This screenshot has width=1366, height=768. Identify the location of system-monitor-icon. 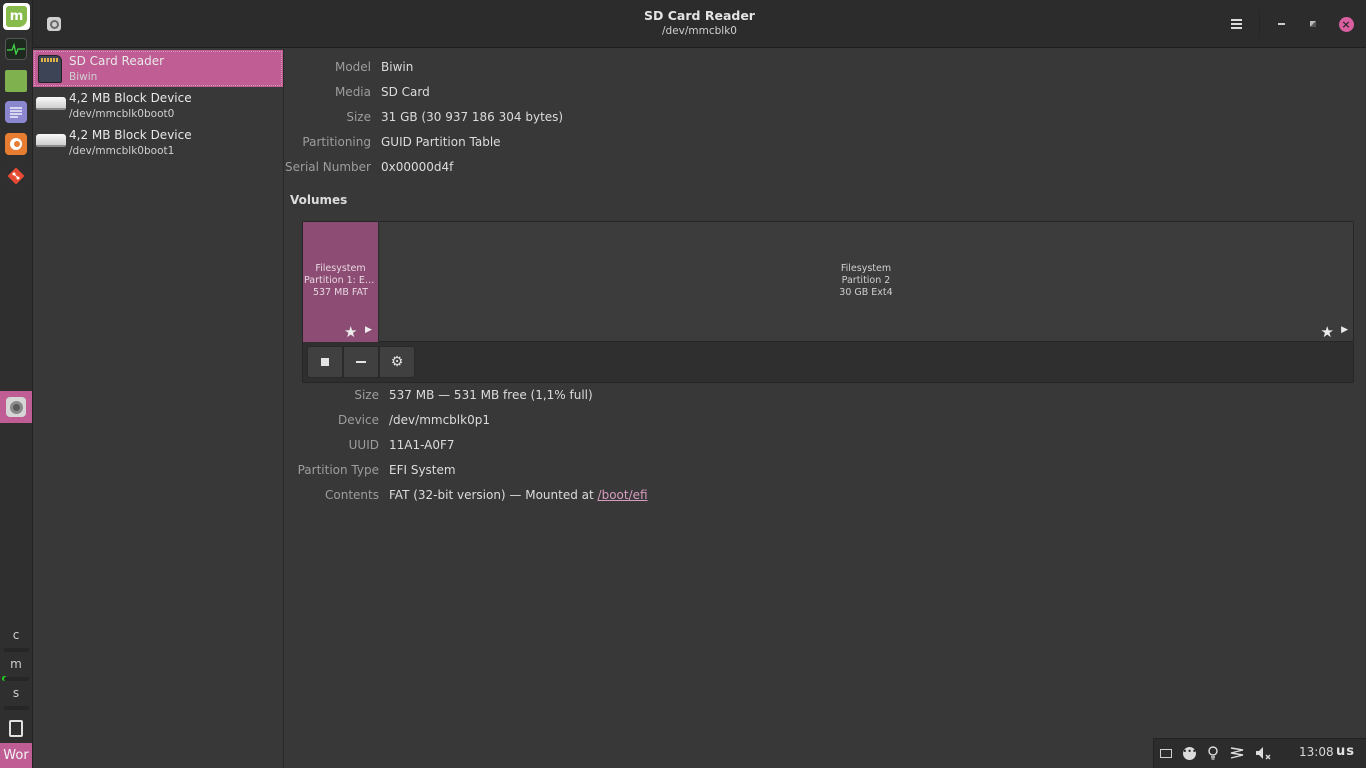
(16, 49).